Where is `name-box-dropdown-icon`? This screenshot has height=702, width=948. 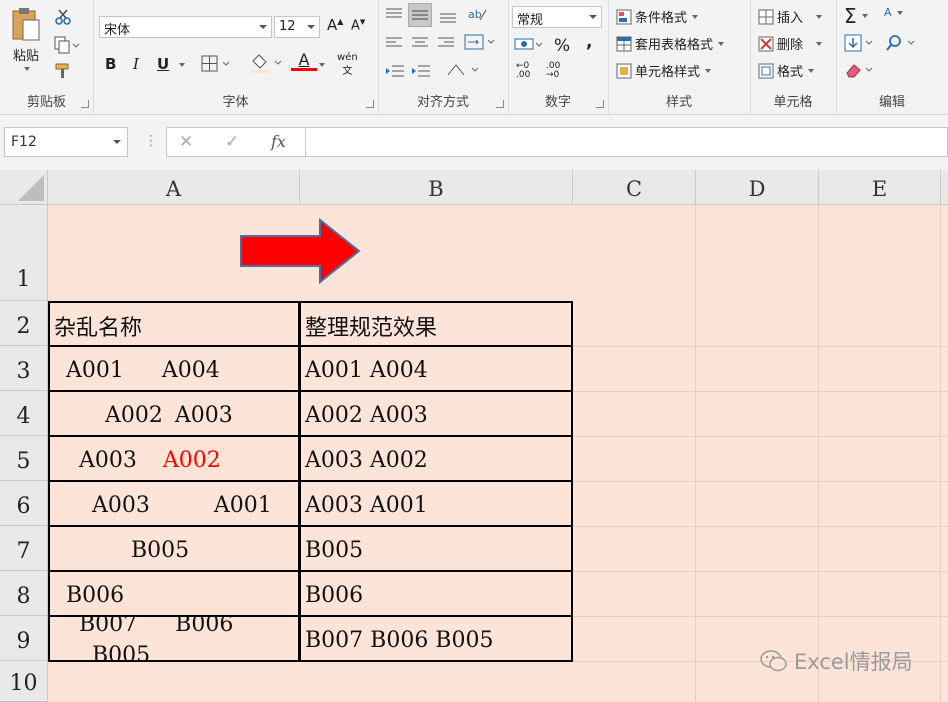
name-box-dropdown-icon is located at coordinates (117, 142).